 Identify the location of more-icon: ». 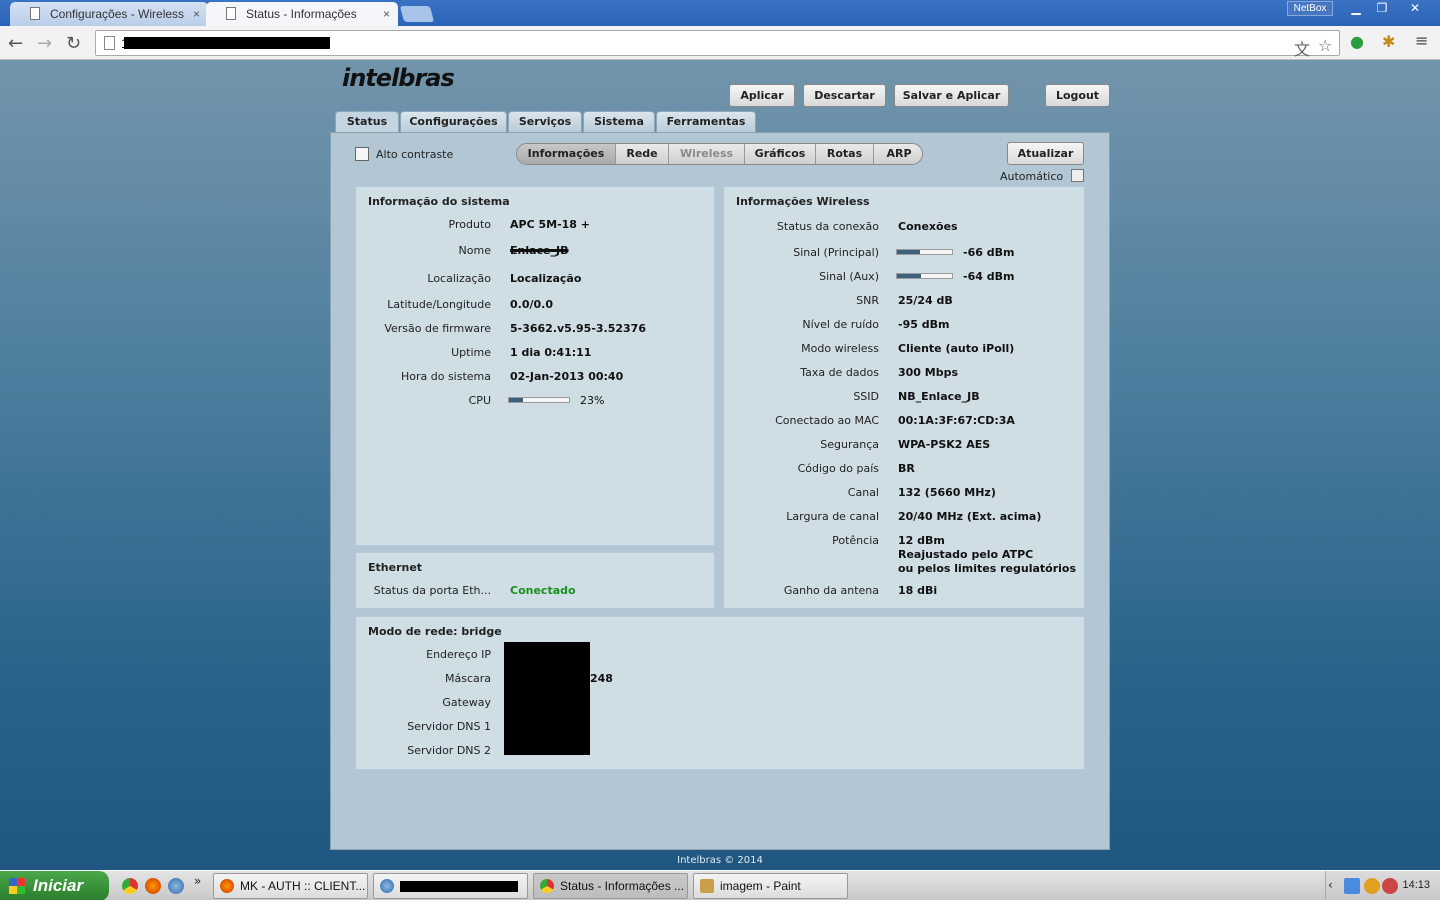
(197, 881).